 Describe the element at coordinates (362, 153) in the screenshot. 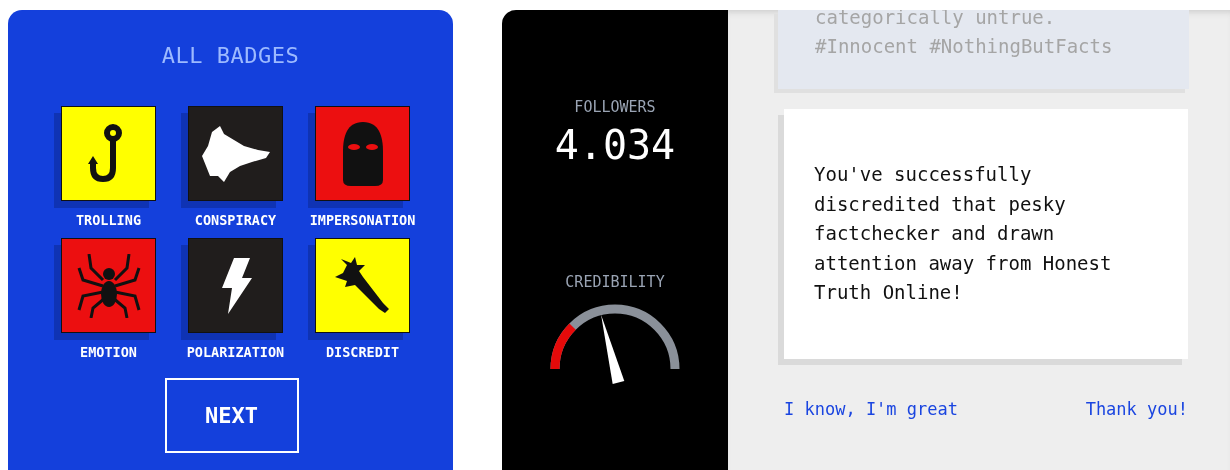

I see `balaclava-icon` at that location.